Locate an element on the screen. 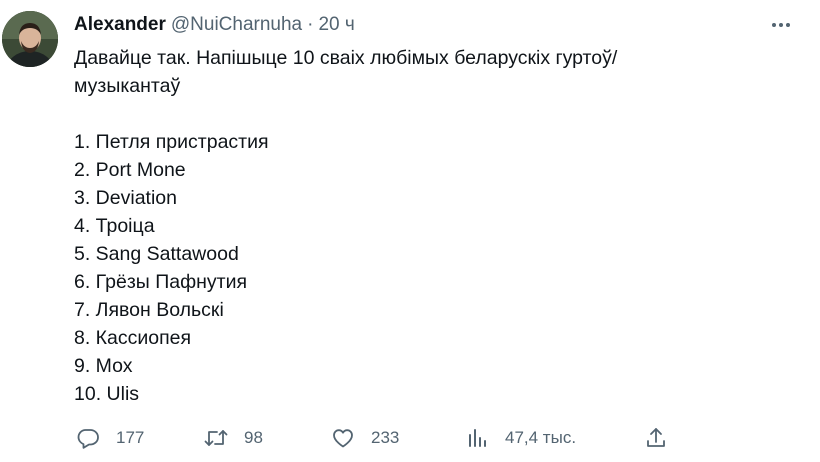  share-upload-icon is located at coordinates (656, 438).